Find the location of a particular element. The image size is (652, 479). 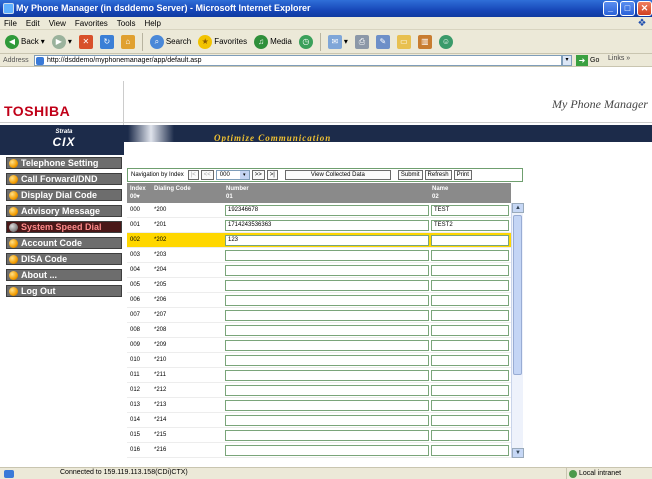

table-scrollbar: ▲ ▼ is located at coordinates (517, 330).